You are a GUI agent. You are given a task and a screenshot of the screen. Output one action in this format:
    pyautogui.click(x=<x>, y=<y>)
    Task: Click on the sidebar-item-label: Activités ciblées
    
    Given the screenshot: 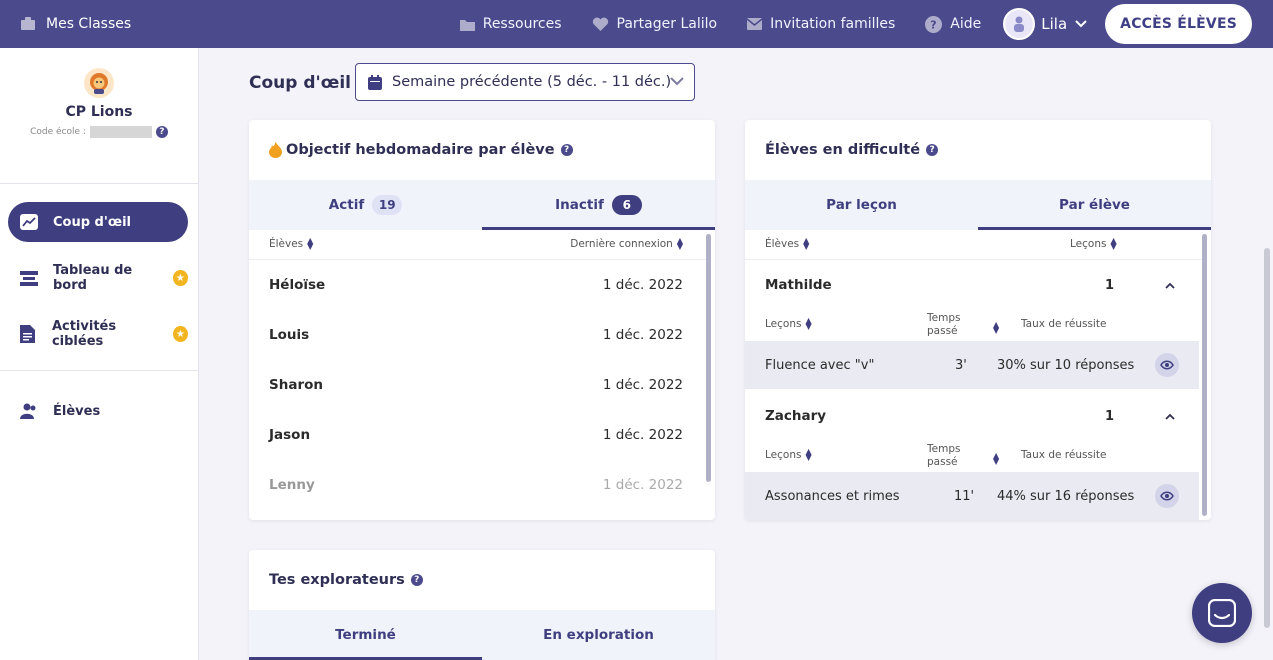 What is the action you would take?
    pyautogui.click(x=84, y=334)
    